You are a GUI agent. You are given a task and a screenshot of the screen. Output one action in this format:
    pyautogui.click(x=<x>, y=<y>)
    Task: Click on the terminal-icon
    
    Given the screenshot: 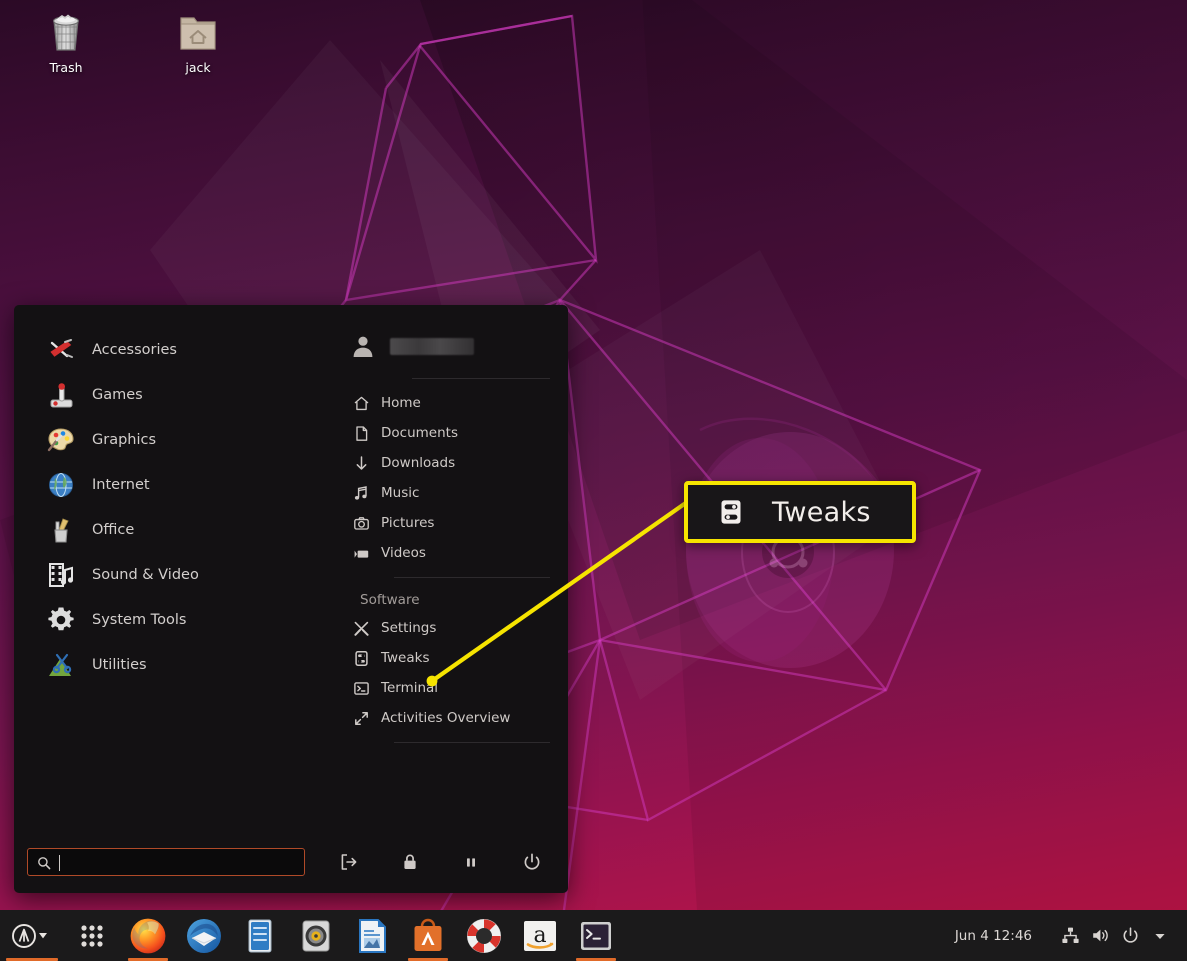 What is the action you would take?
    pyautogui.click(x=361, y=688)
    